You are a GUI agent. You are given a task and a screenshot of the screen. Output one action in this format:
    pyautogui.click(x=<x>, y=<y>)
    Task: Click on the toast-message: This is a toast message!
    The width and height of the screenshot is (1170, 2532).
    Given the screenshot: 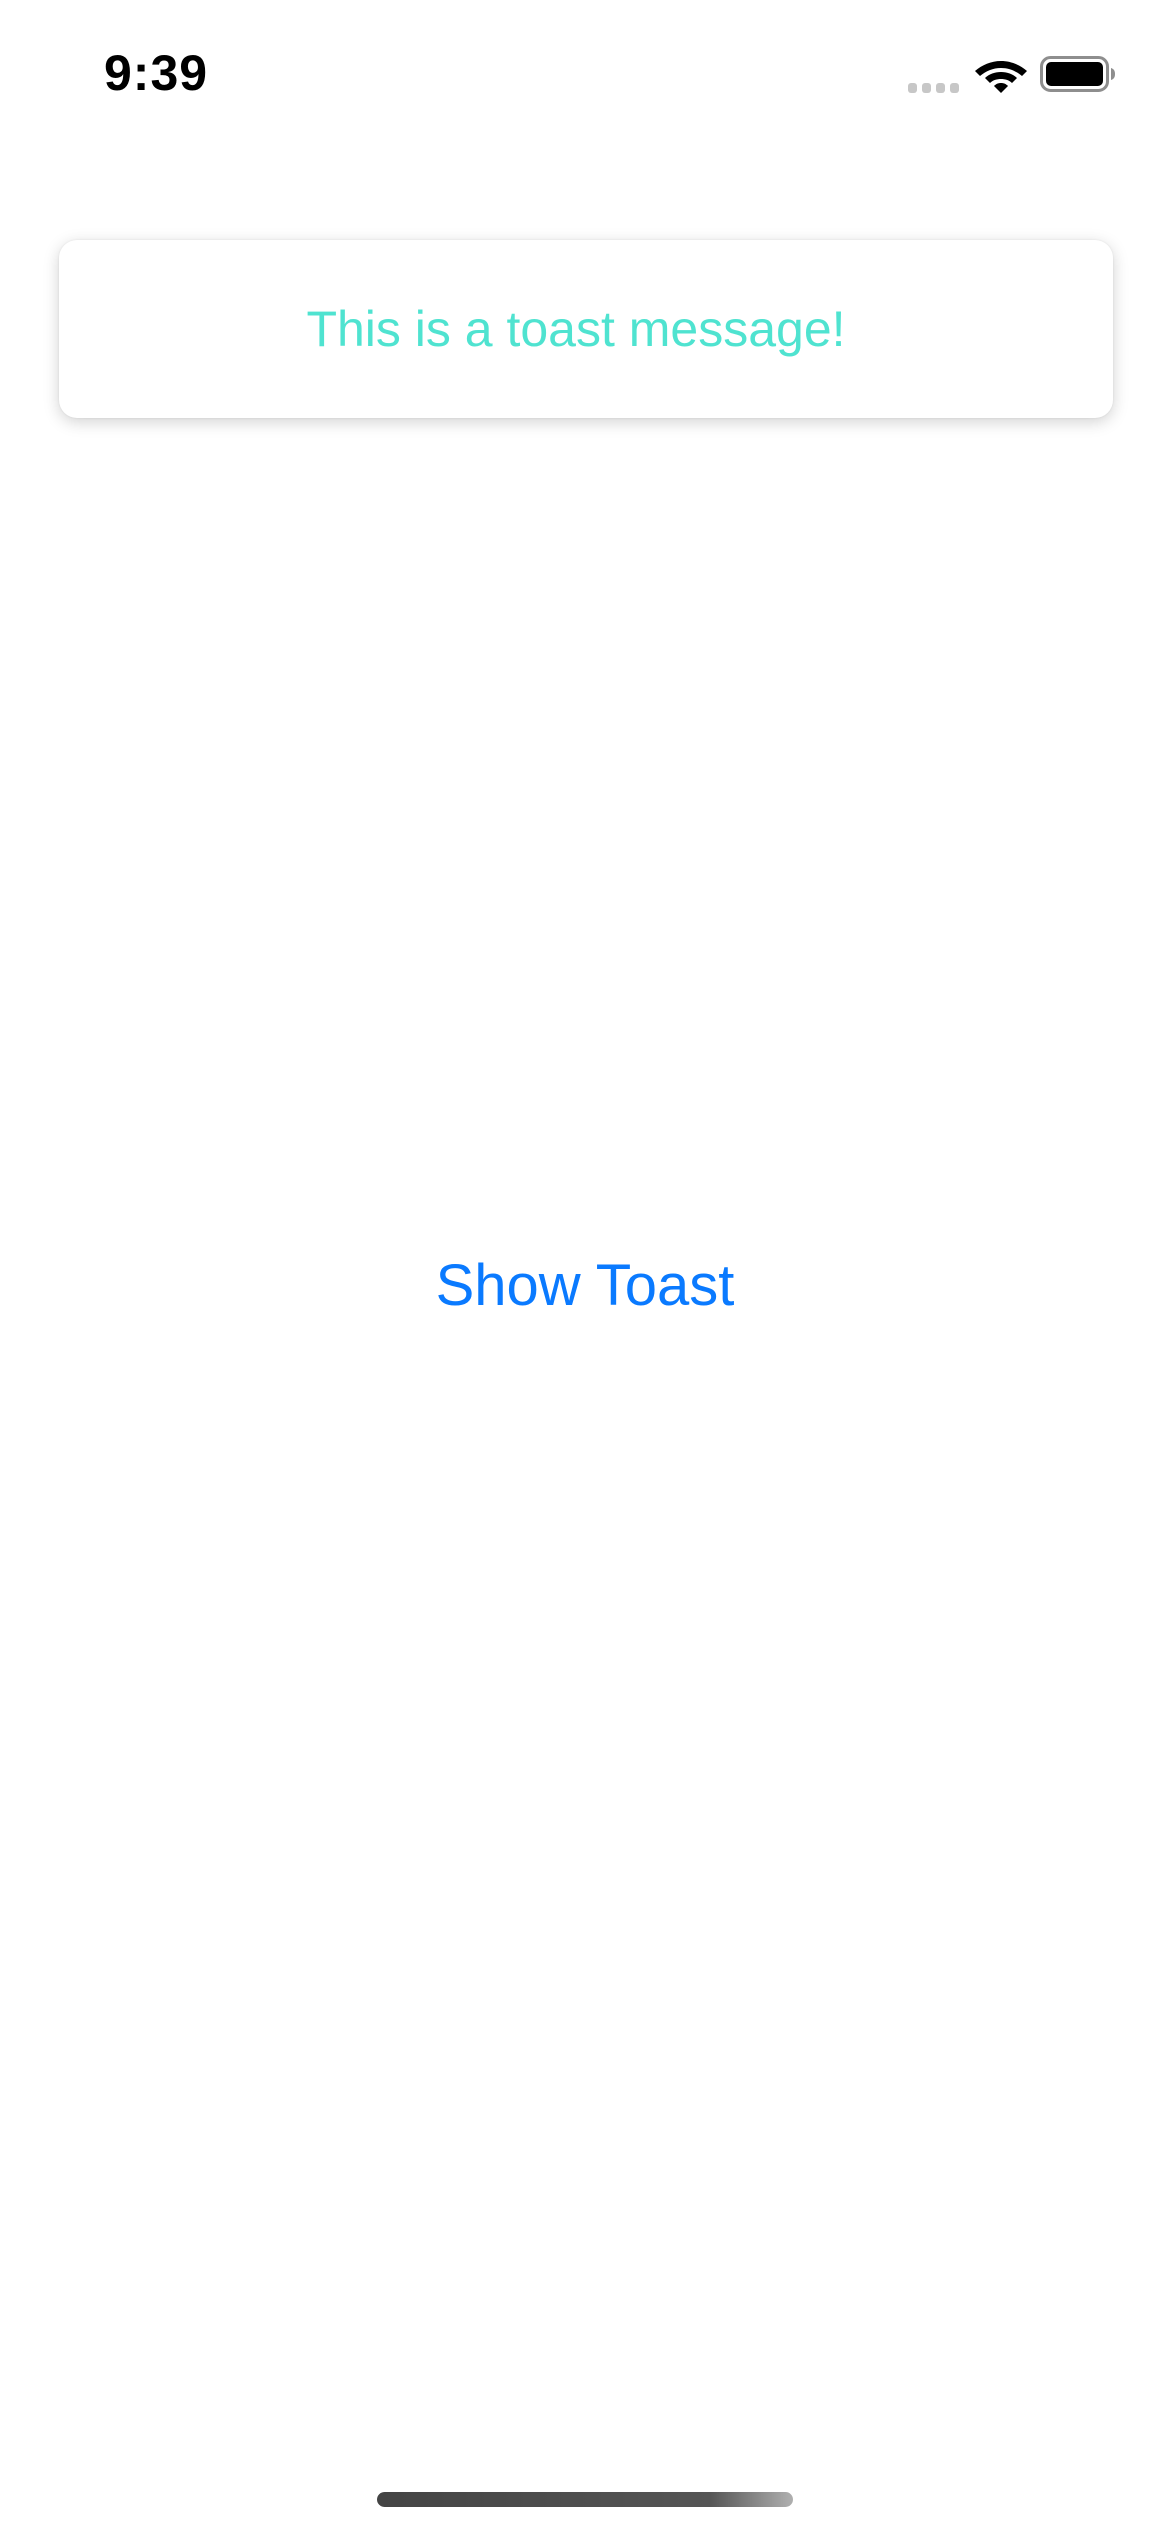 What is the action you would take?
    pyautogui.click(x=576, y=329)
    